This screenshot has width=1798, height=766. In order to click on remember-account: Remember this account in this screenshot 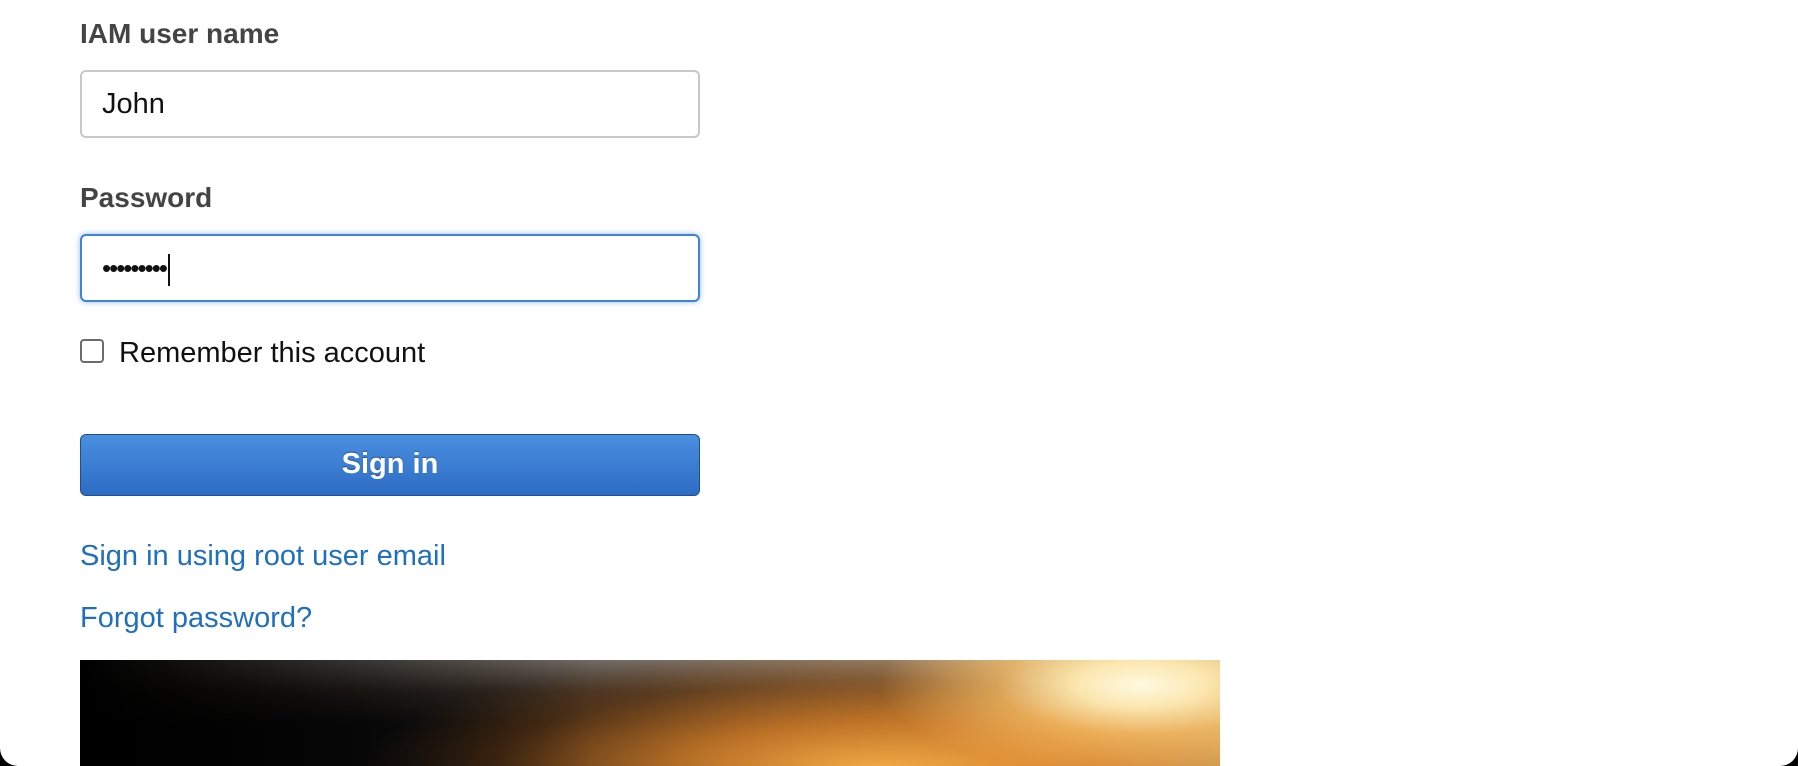, I will do `click(252, 352)`.